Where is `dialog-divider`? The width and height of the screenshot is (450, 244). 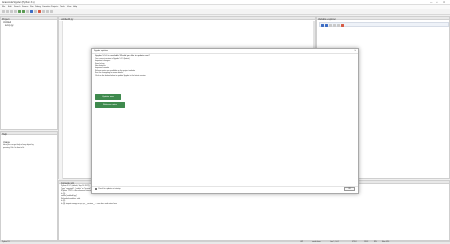
dialog-divider is located at coordinates (225, 186).